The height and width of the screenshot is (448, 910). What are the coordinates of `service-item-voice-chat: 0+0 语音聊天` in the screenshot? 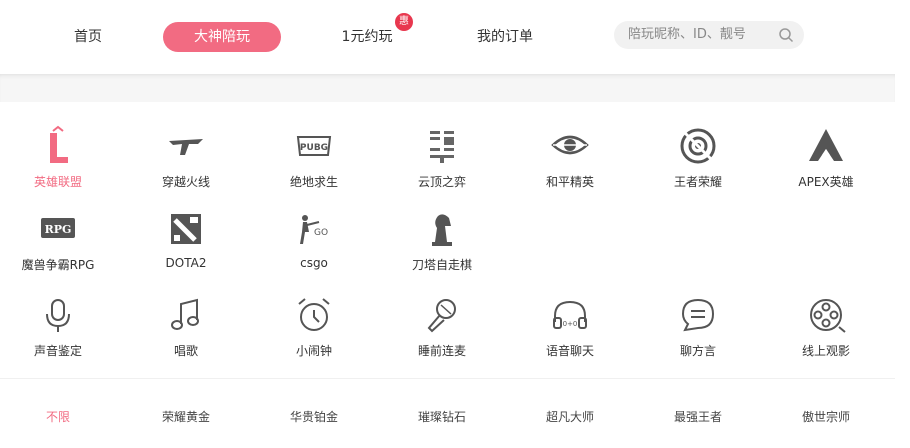 It's located at (570, 326).